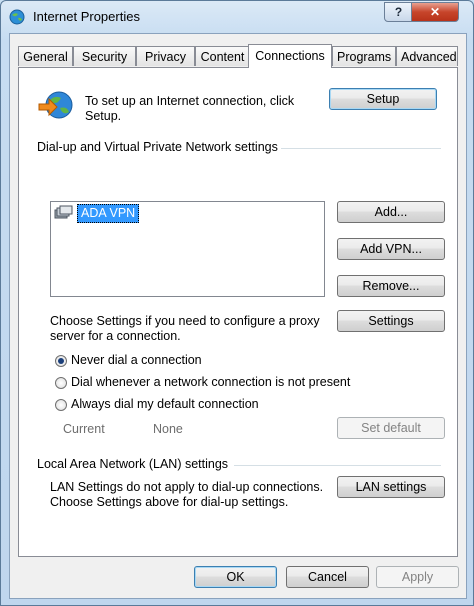 The image size is (474, 606). I want to click on radio-always-dial, so click(61, 405).